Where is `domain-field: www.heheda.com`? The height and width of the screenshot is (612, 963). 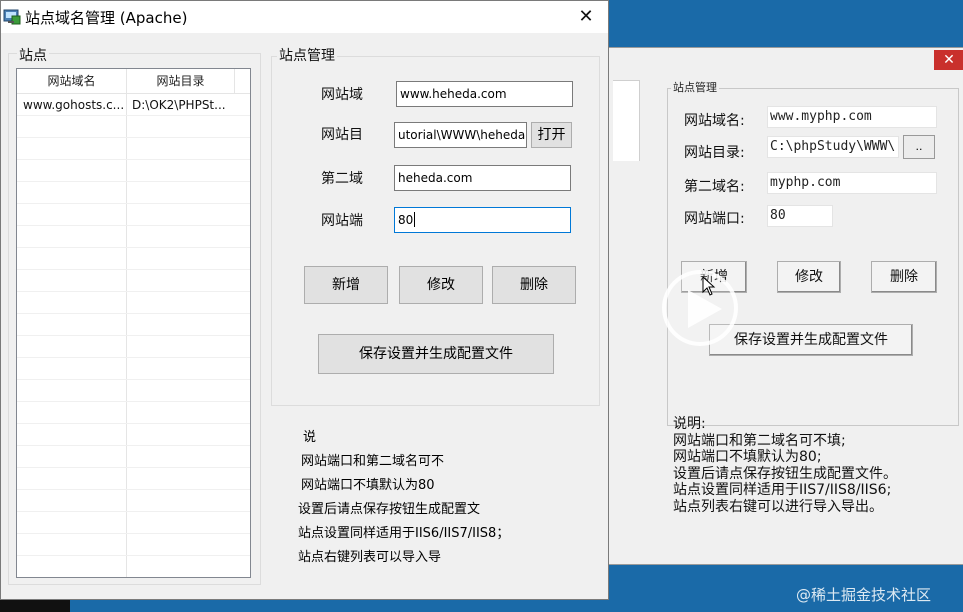 domain-field: www.heheda.com is located at coordinates (484, 94).